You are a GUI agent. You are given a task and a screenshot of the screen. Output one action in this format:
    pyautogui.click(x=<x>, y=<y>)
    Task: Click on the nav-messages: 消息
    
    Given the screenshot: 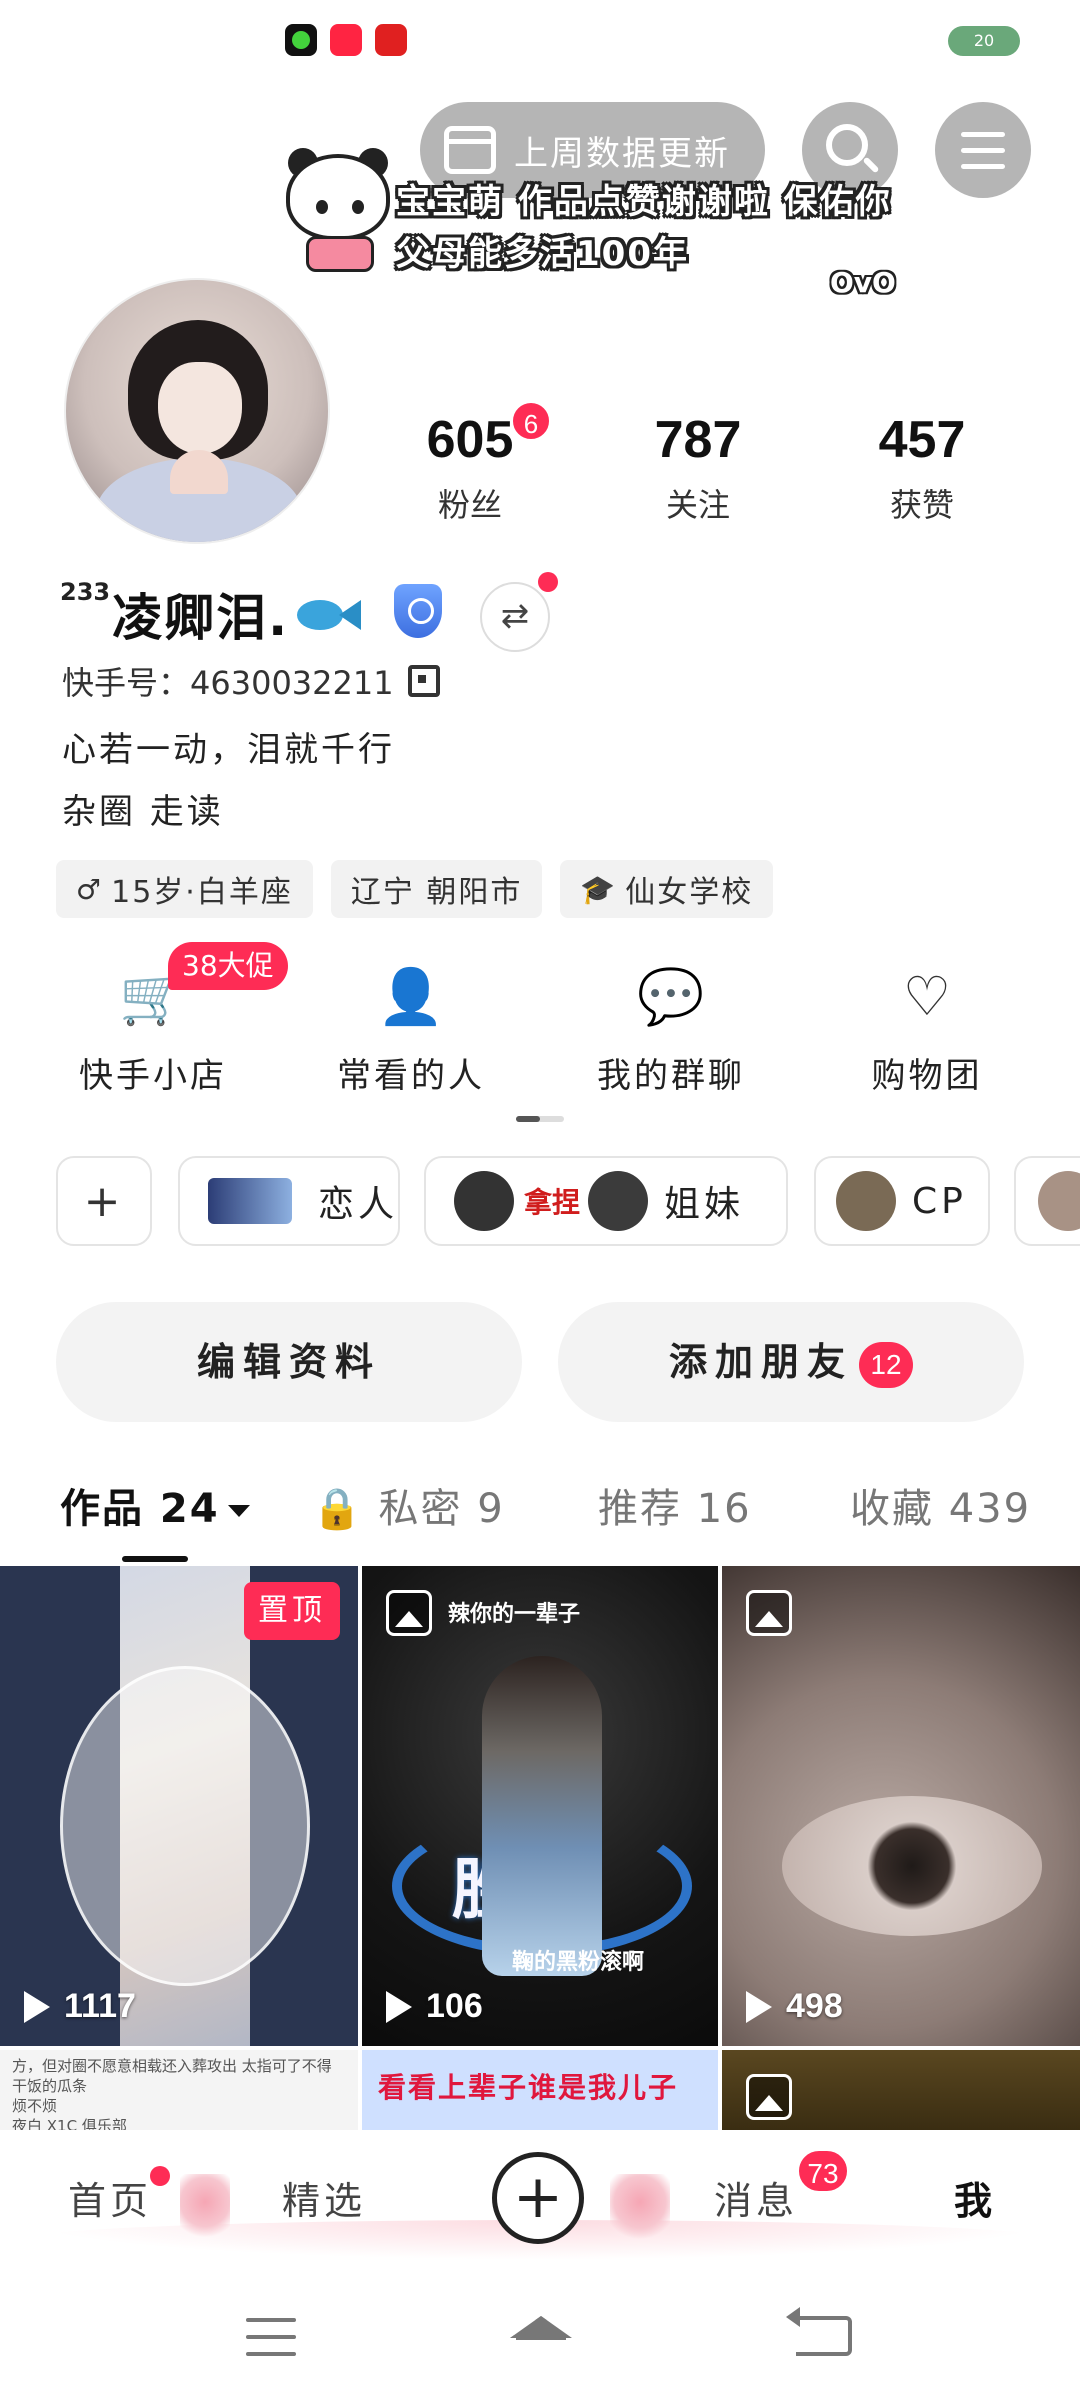 What is the action you would take?
    pyautogui.click(x=756, y=2197)
    